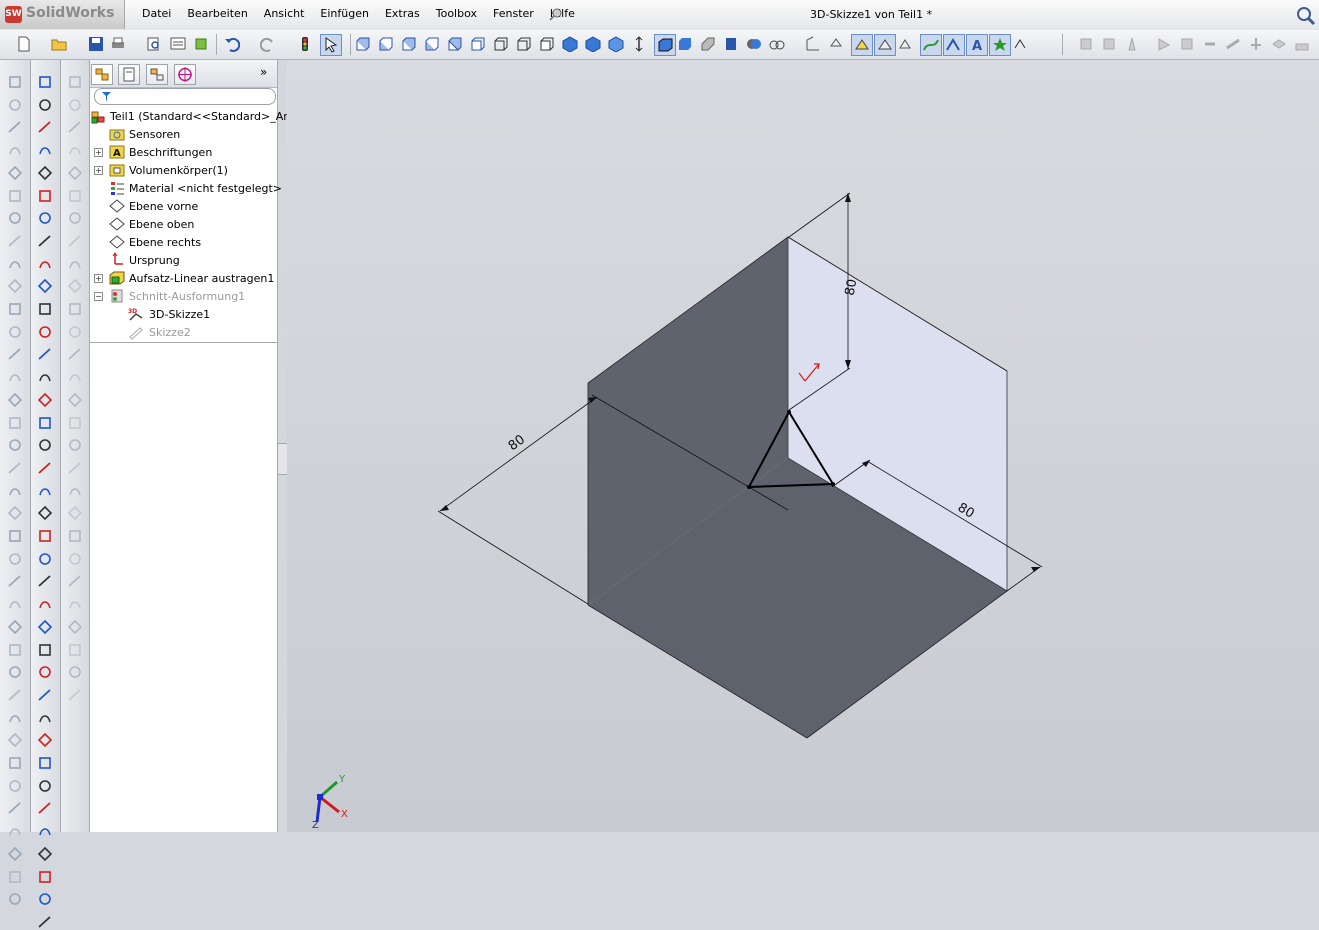 The height and width of the screenshot is (930, 1319). Describe the element at coordinates (75, 332) in the screenshot. I see `curve-file-icon` at that location.